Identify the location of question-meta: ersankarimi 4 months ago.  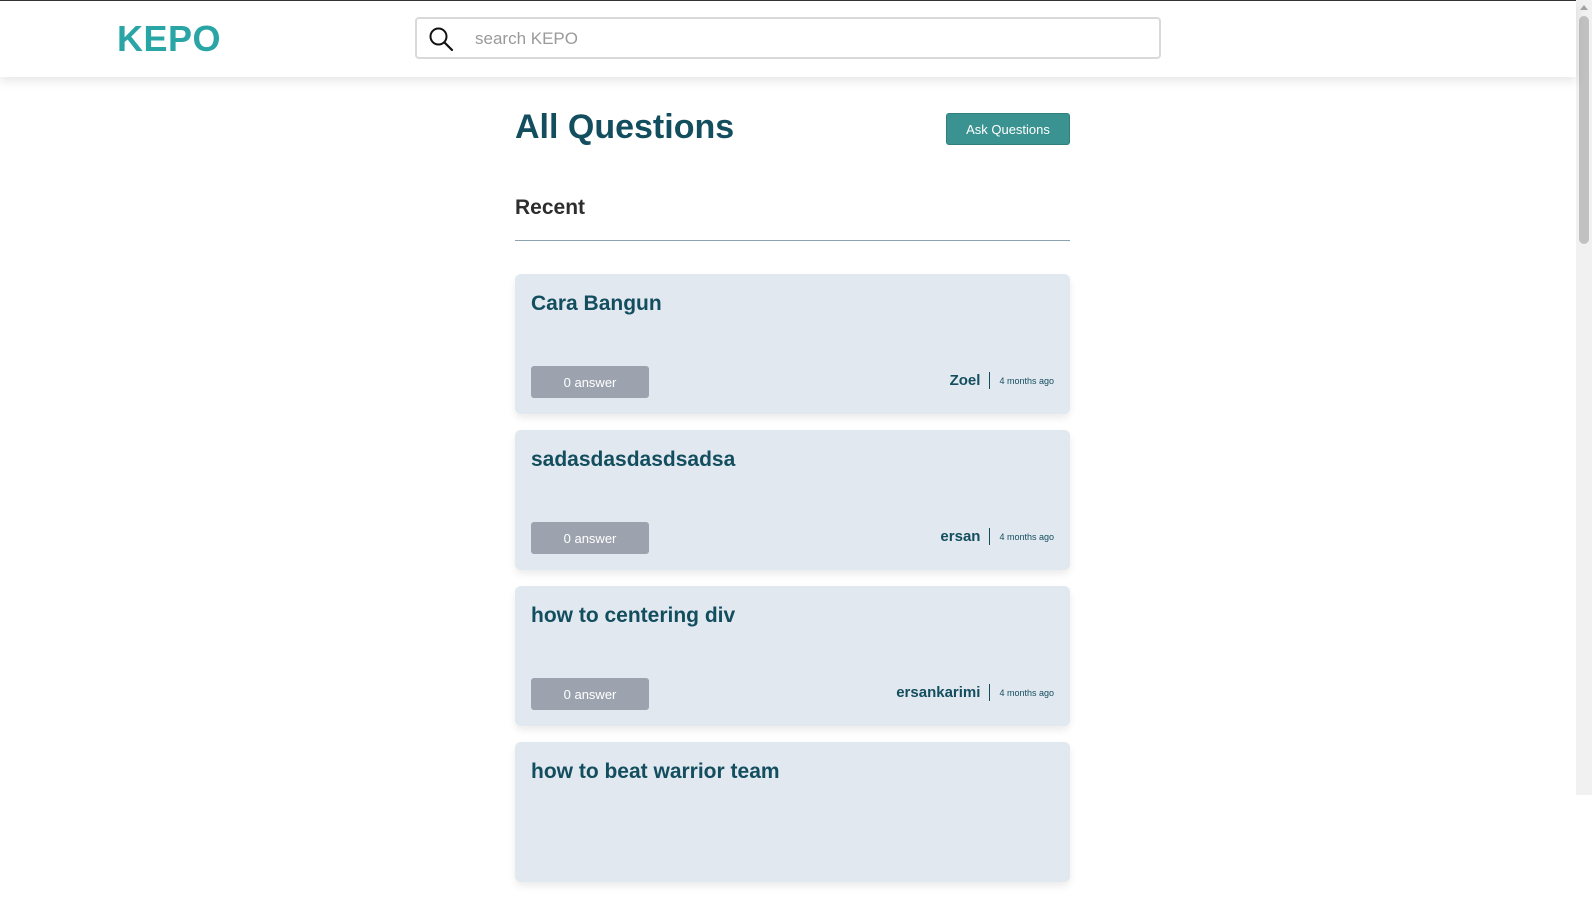
(975, 692).